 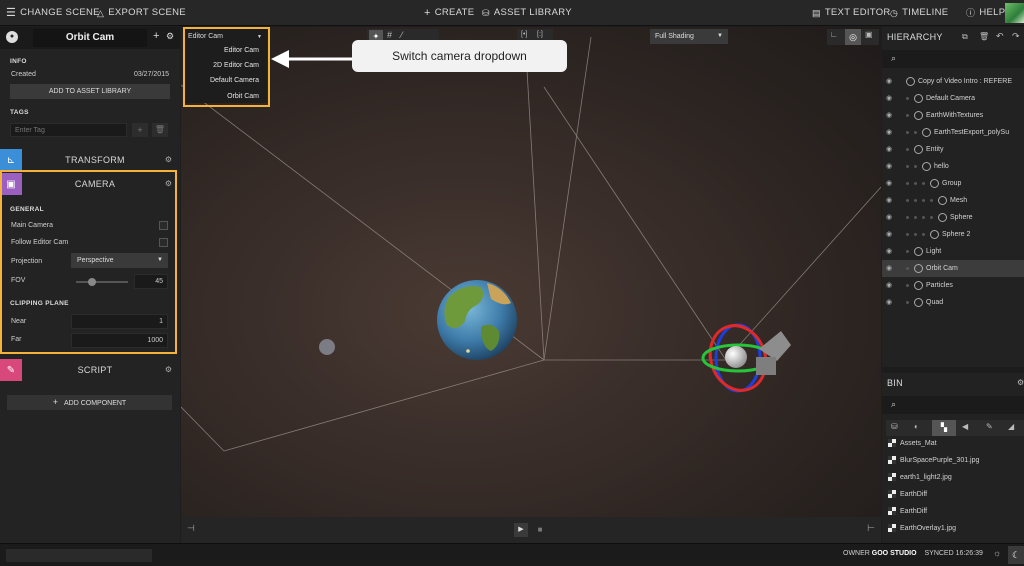 I want to click on play-button: ▶, so click(x=521, y=530).